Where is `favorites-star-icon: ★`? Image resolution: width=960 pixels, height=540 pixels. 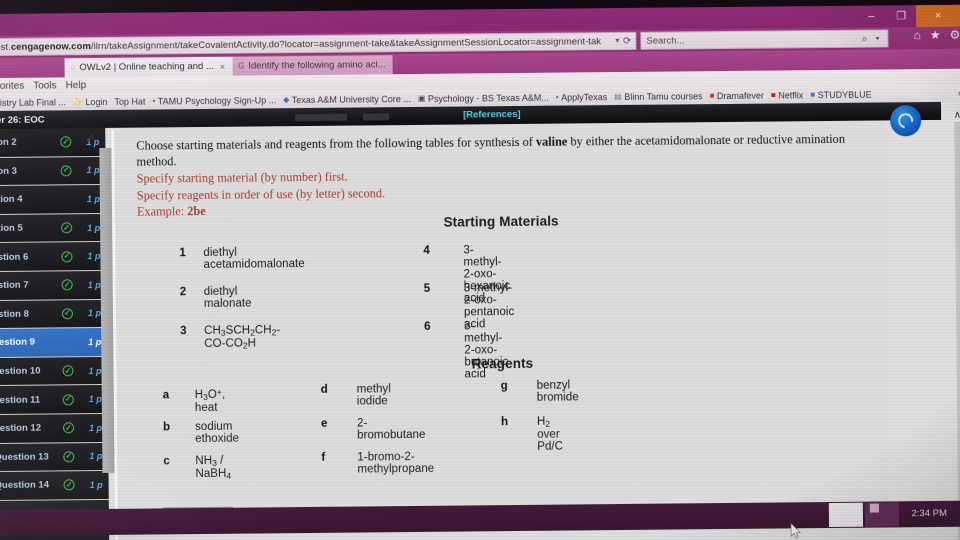 favorites-star-icon: ★ is located at coordinates (935, 35).